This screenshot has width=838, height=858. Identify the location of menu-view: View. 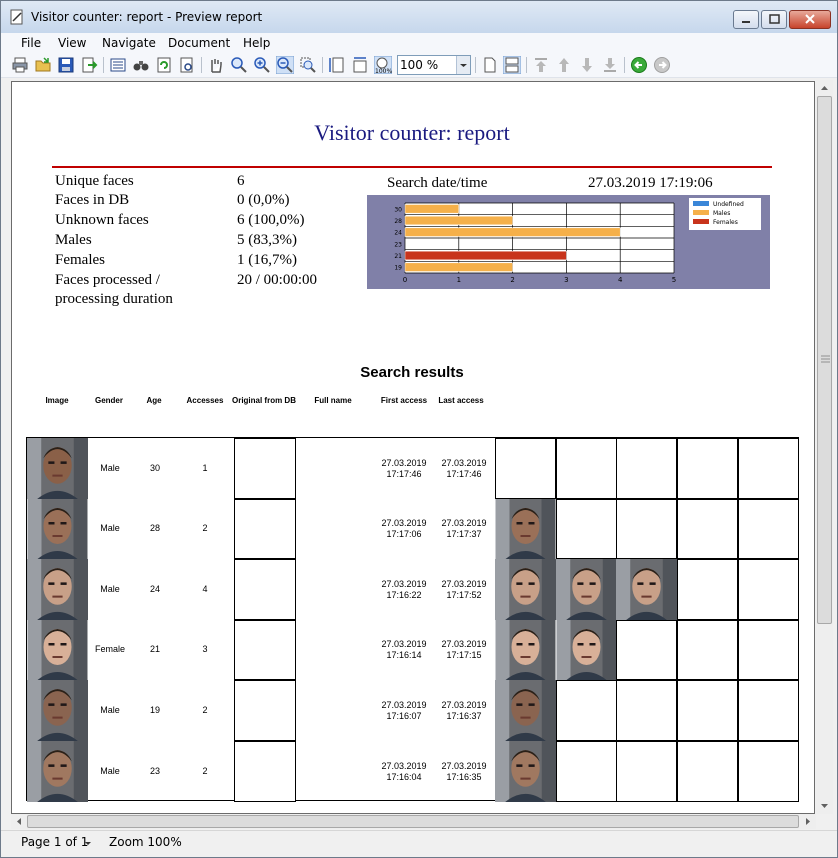
(72, 43).